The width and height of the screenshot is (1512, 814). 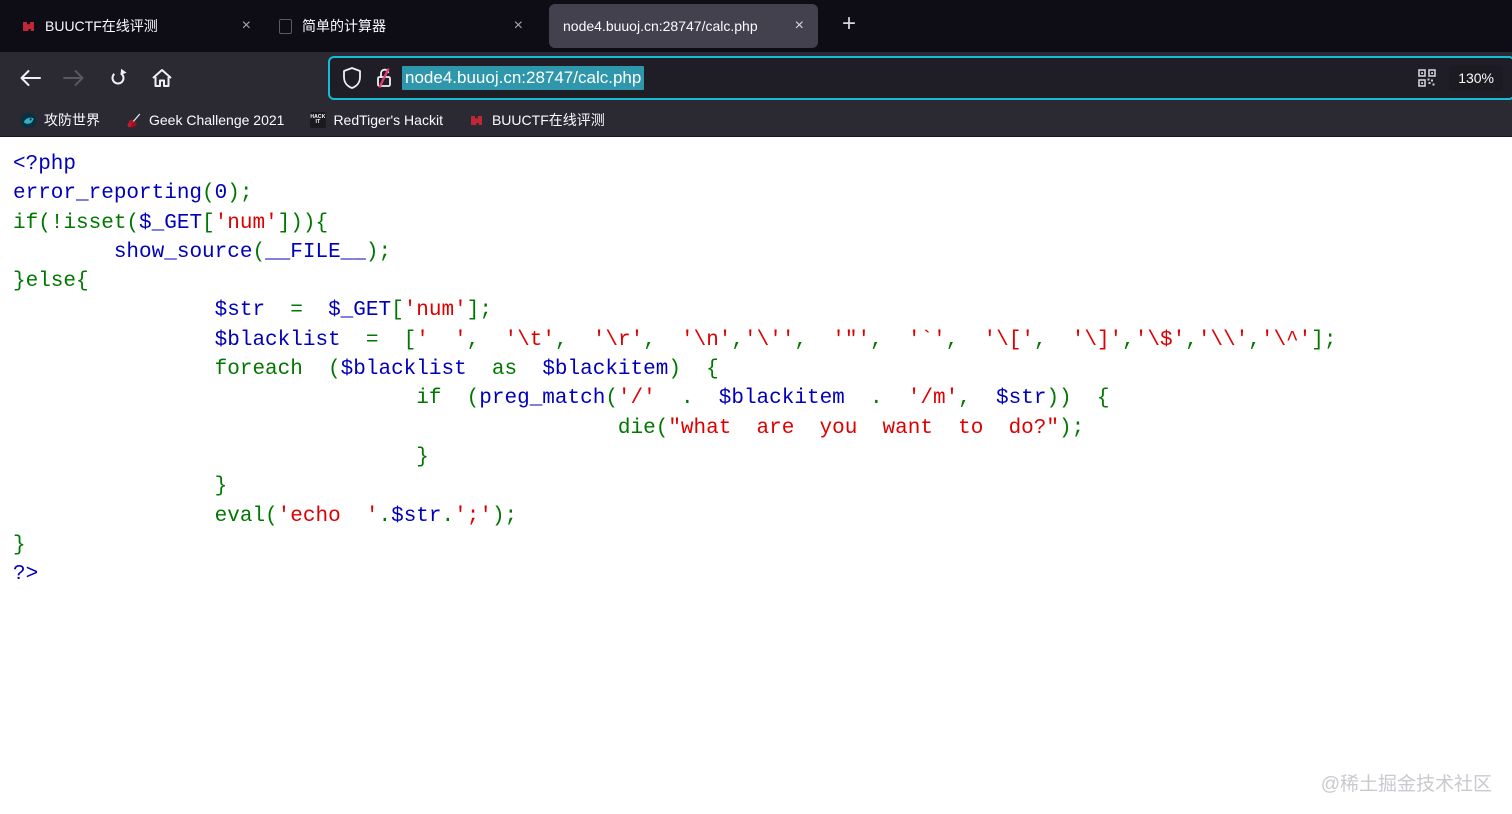 What do you see at coordinates (118, 78) in the screenshot?
I see `reload-button` at bounding box center [118, 78].